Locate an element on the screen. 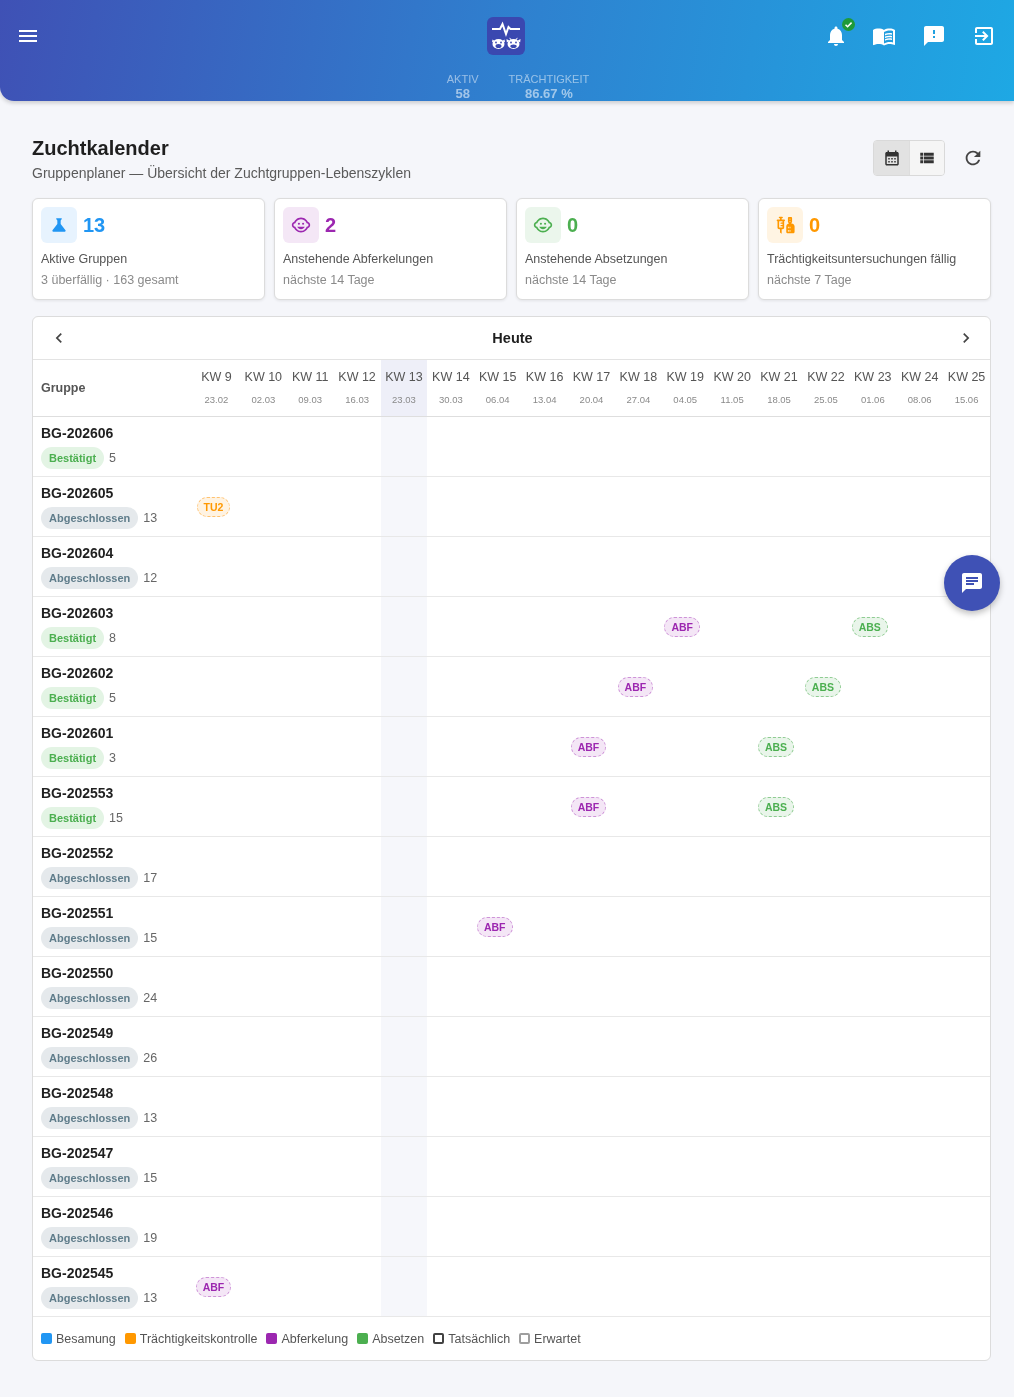 The height and width of the screenshot is (1397, 1014). week-date: 01.06 is located at coordinates (872, 400).